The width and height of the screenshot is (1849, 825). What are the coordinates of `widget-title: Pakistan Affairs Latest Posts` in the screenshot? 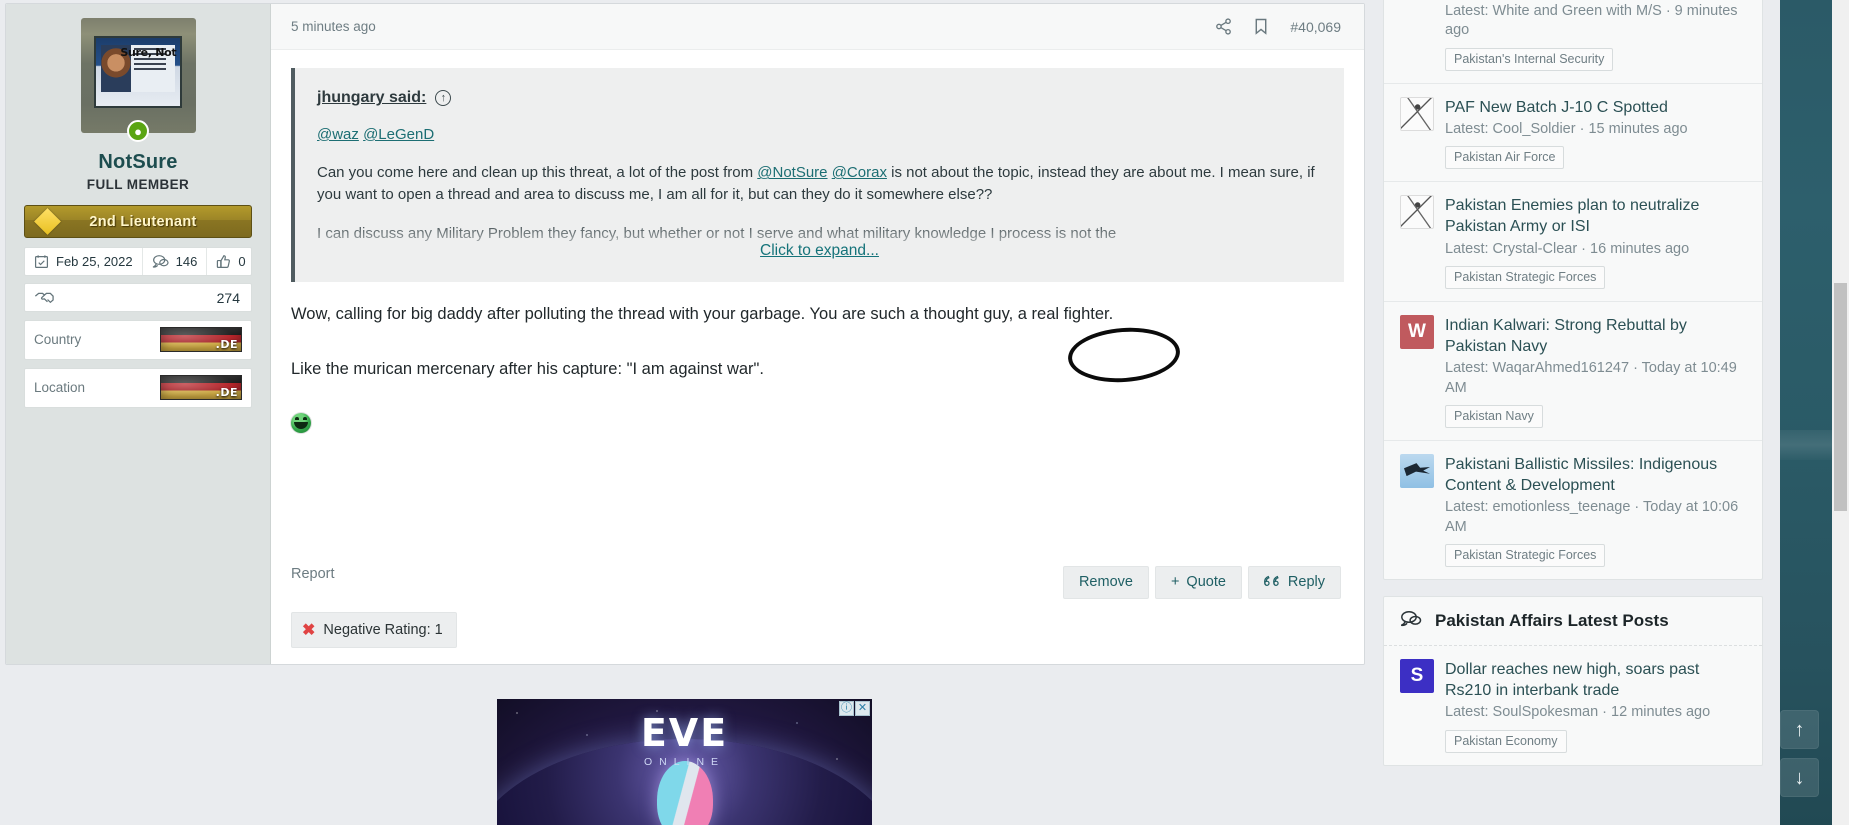 It's located at (1552, 621).